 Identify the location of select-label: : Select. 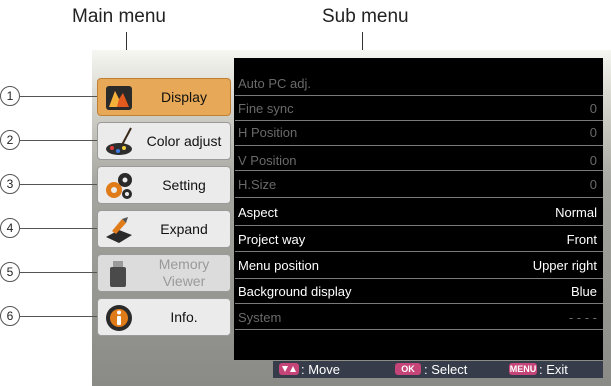
(446, 369).